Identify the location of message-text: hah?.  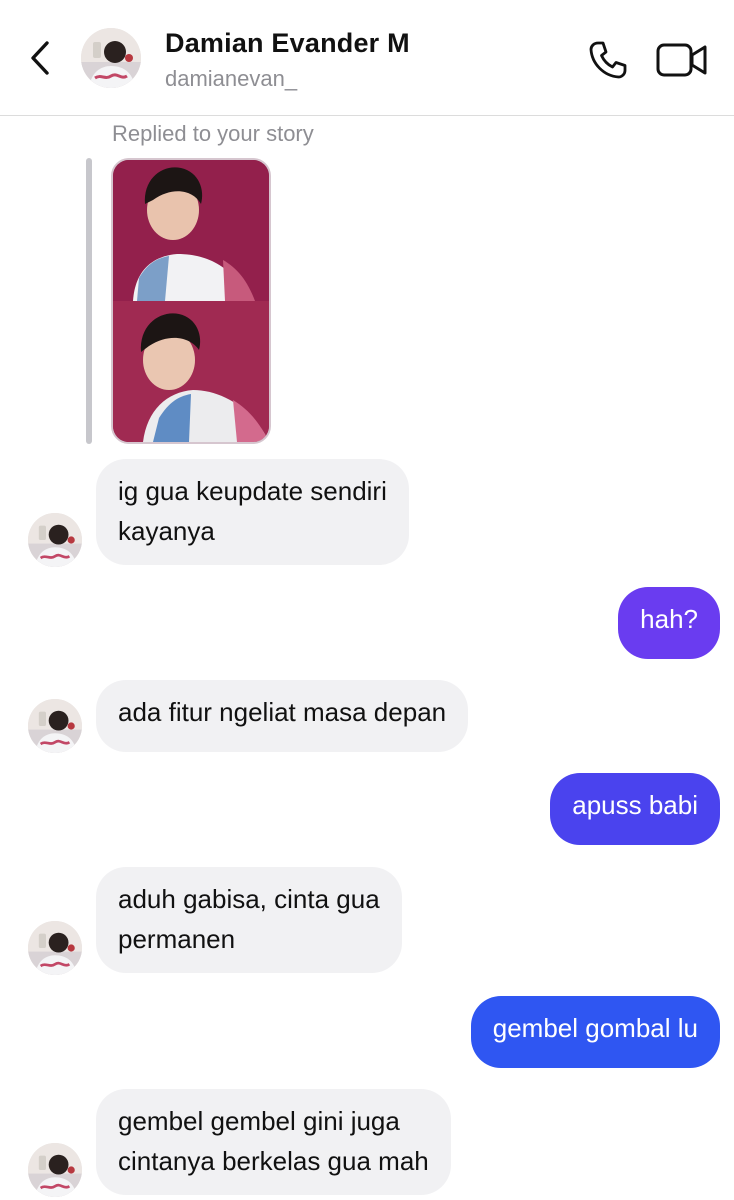
(669, 619).